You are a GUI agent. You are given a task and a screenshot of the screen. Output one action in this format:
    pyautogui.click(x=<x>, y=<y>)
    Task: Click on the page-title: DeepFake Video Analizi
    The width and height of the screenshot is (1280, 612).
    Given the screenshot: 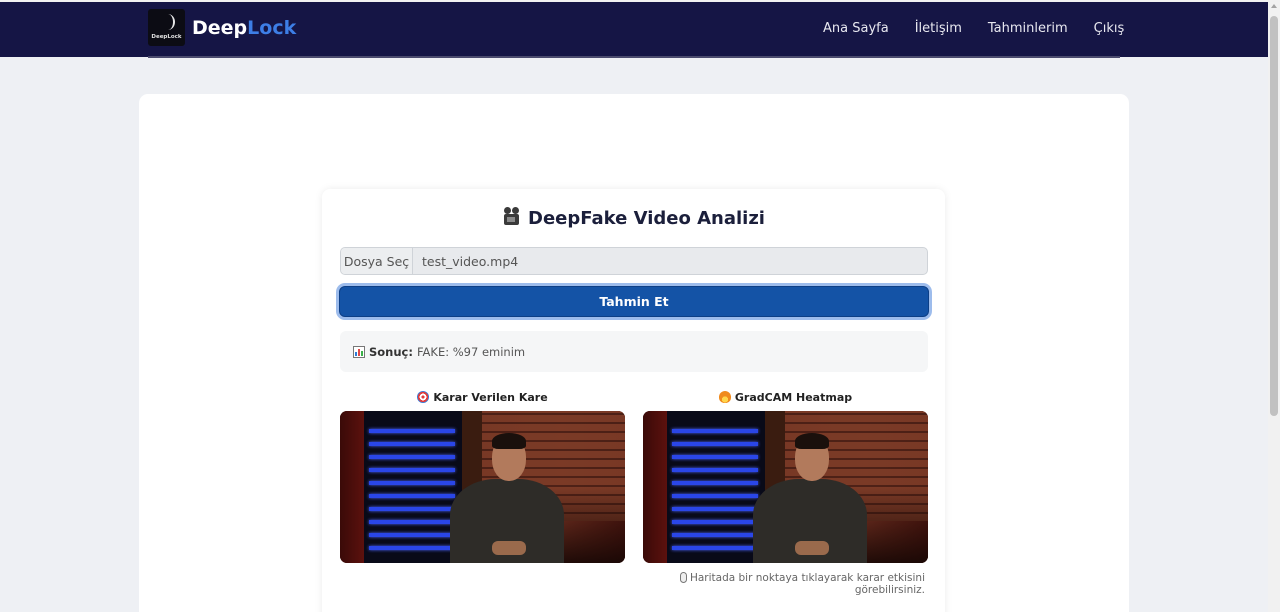 What is the action you would take?
    pyautogui.click(x=633, y=218)
    